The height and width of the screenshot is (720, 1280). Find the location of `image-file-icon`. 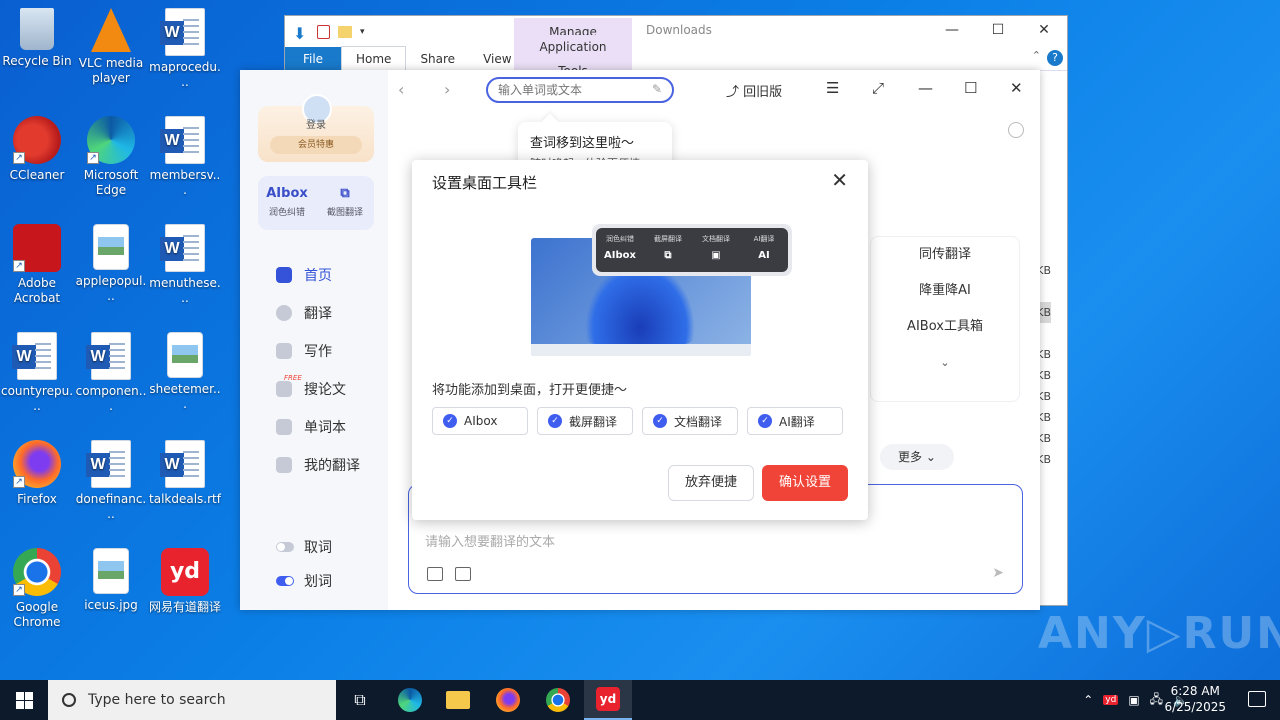

image-file-icon is located at coordinates (185, 355).